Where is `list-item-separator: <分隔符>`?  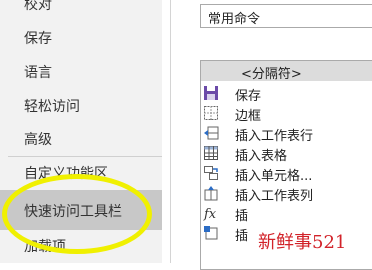 list-item-separator: <分隔符> is located at coordinates (286, 71).